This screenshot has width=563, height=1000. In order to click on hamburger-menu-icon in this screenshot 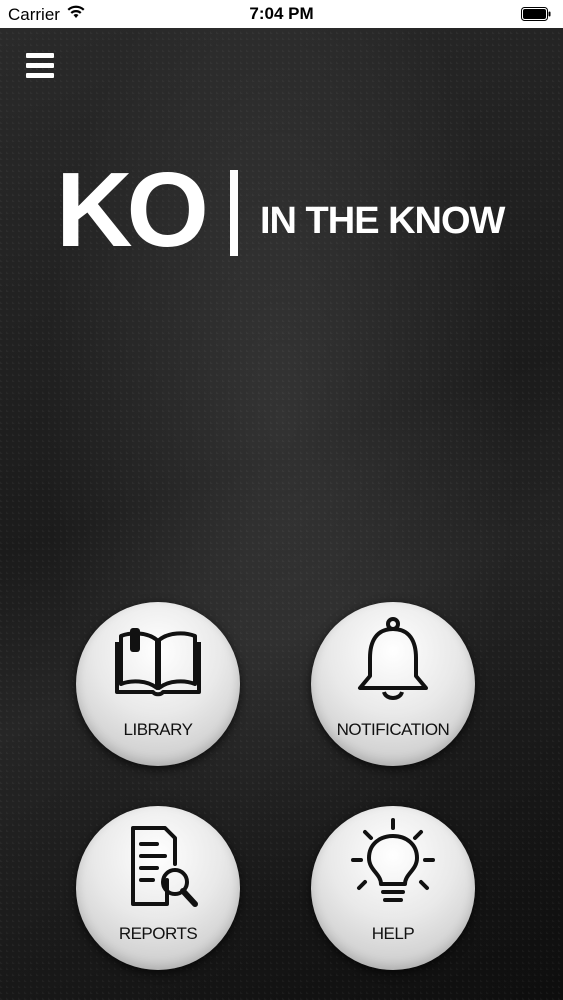, I will do `click(41, 68)`.